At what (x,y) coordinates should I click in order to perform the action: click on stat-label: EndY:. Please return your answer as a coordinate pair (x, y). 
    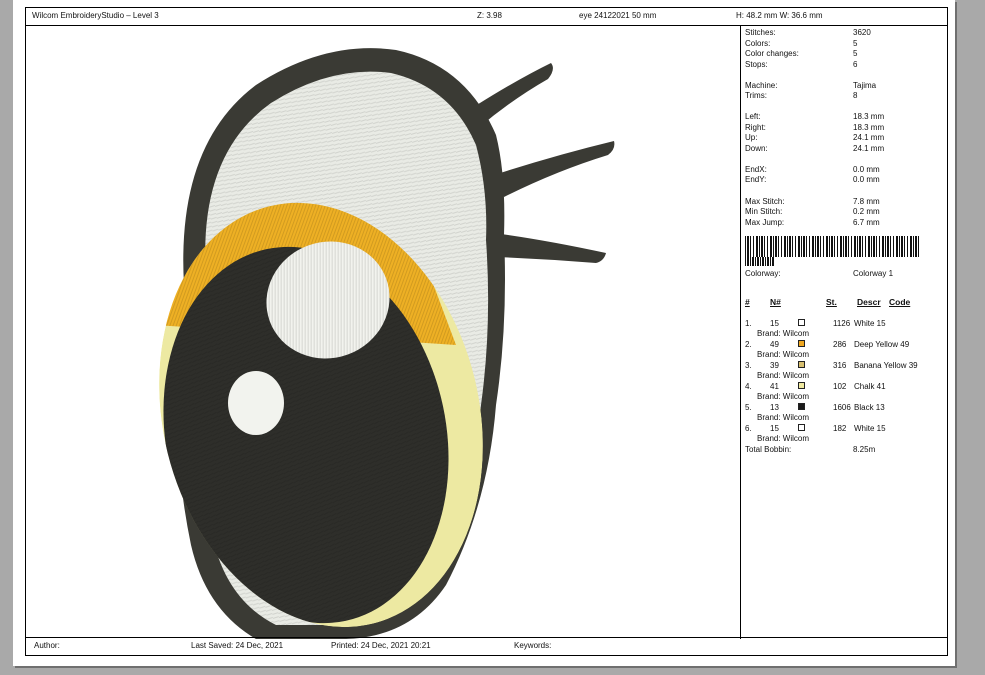
    Looking at the image, I should click on (756, 179).